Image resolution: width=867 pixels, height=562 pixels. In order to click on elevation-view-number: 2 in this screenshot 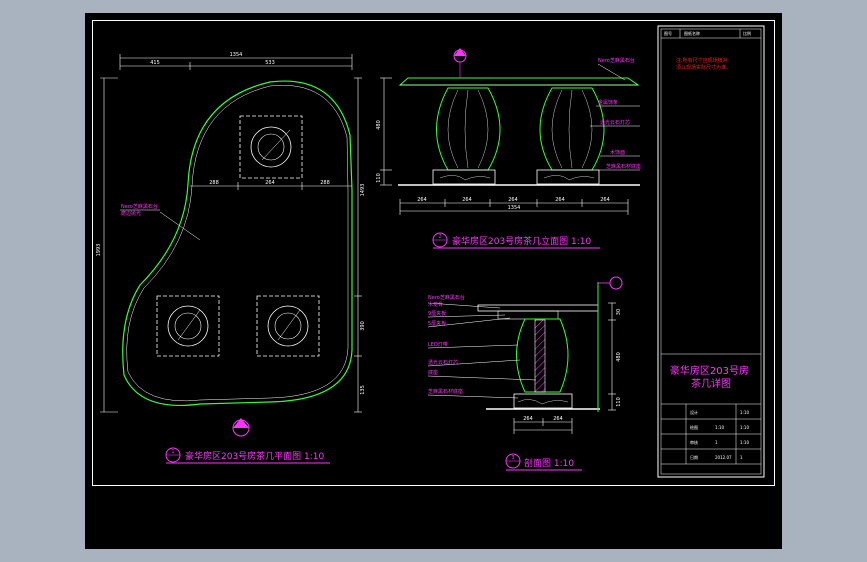, I will do `click(439, 237)`.